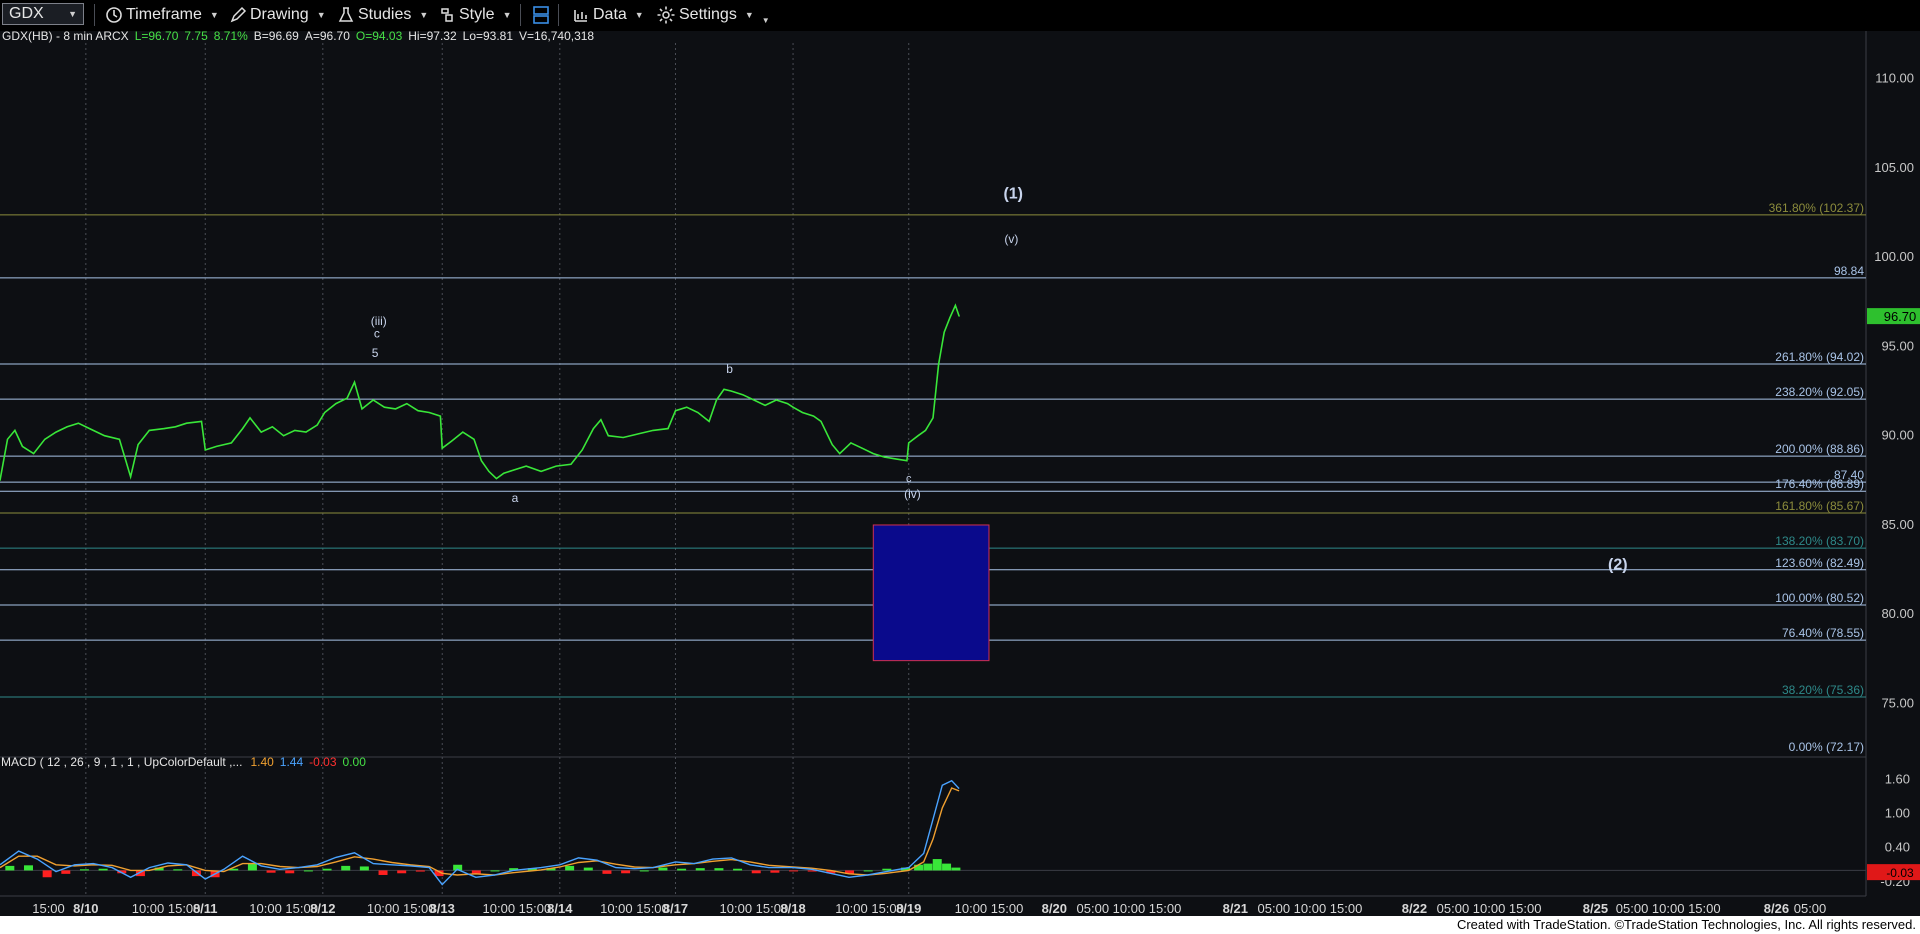 Image resolution: width=1920 pixels, height=934 pixels. I want to click on price-axis-tick: 90.00, so click(1897, 435).